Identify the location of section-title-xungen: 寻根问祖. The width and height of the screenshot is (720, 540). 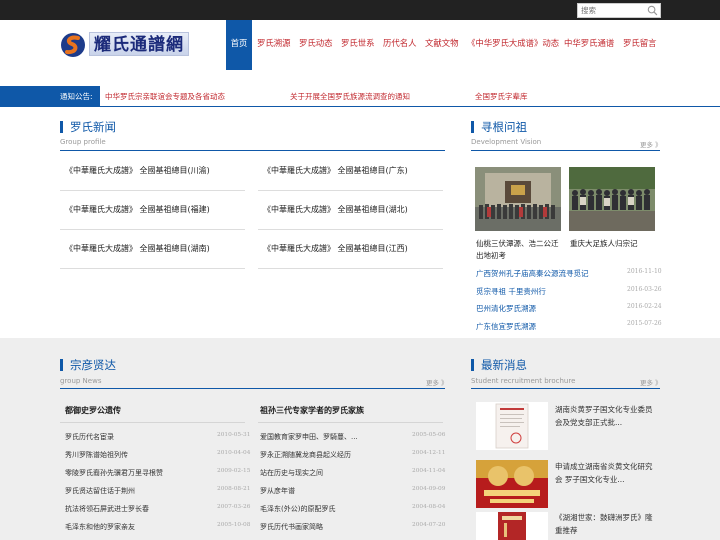
(504, 127).